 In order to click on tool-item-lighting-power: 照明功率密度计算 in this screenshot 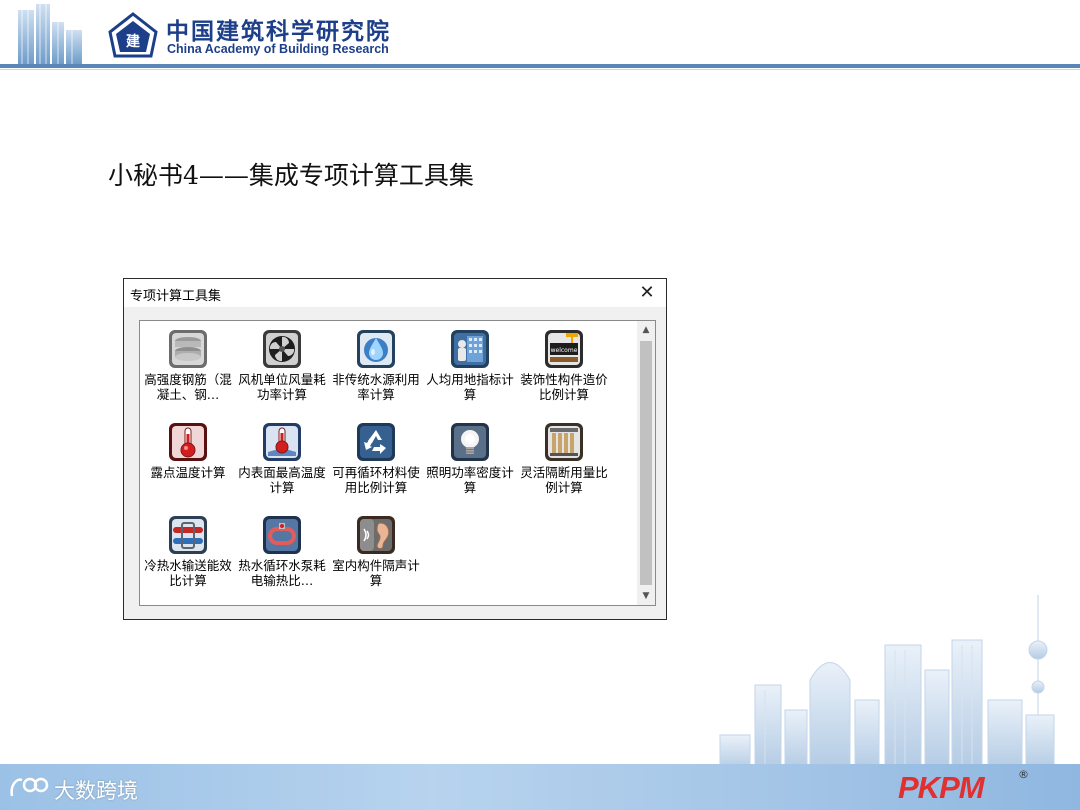, I will do `click(470, 464)`.